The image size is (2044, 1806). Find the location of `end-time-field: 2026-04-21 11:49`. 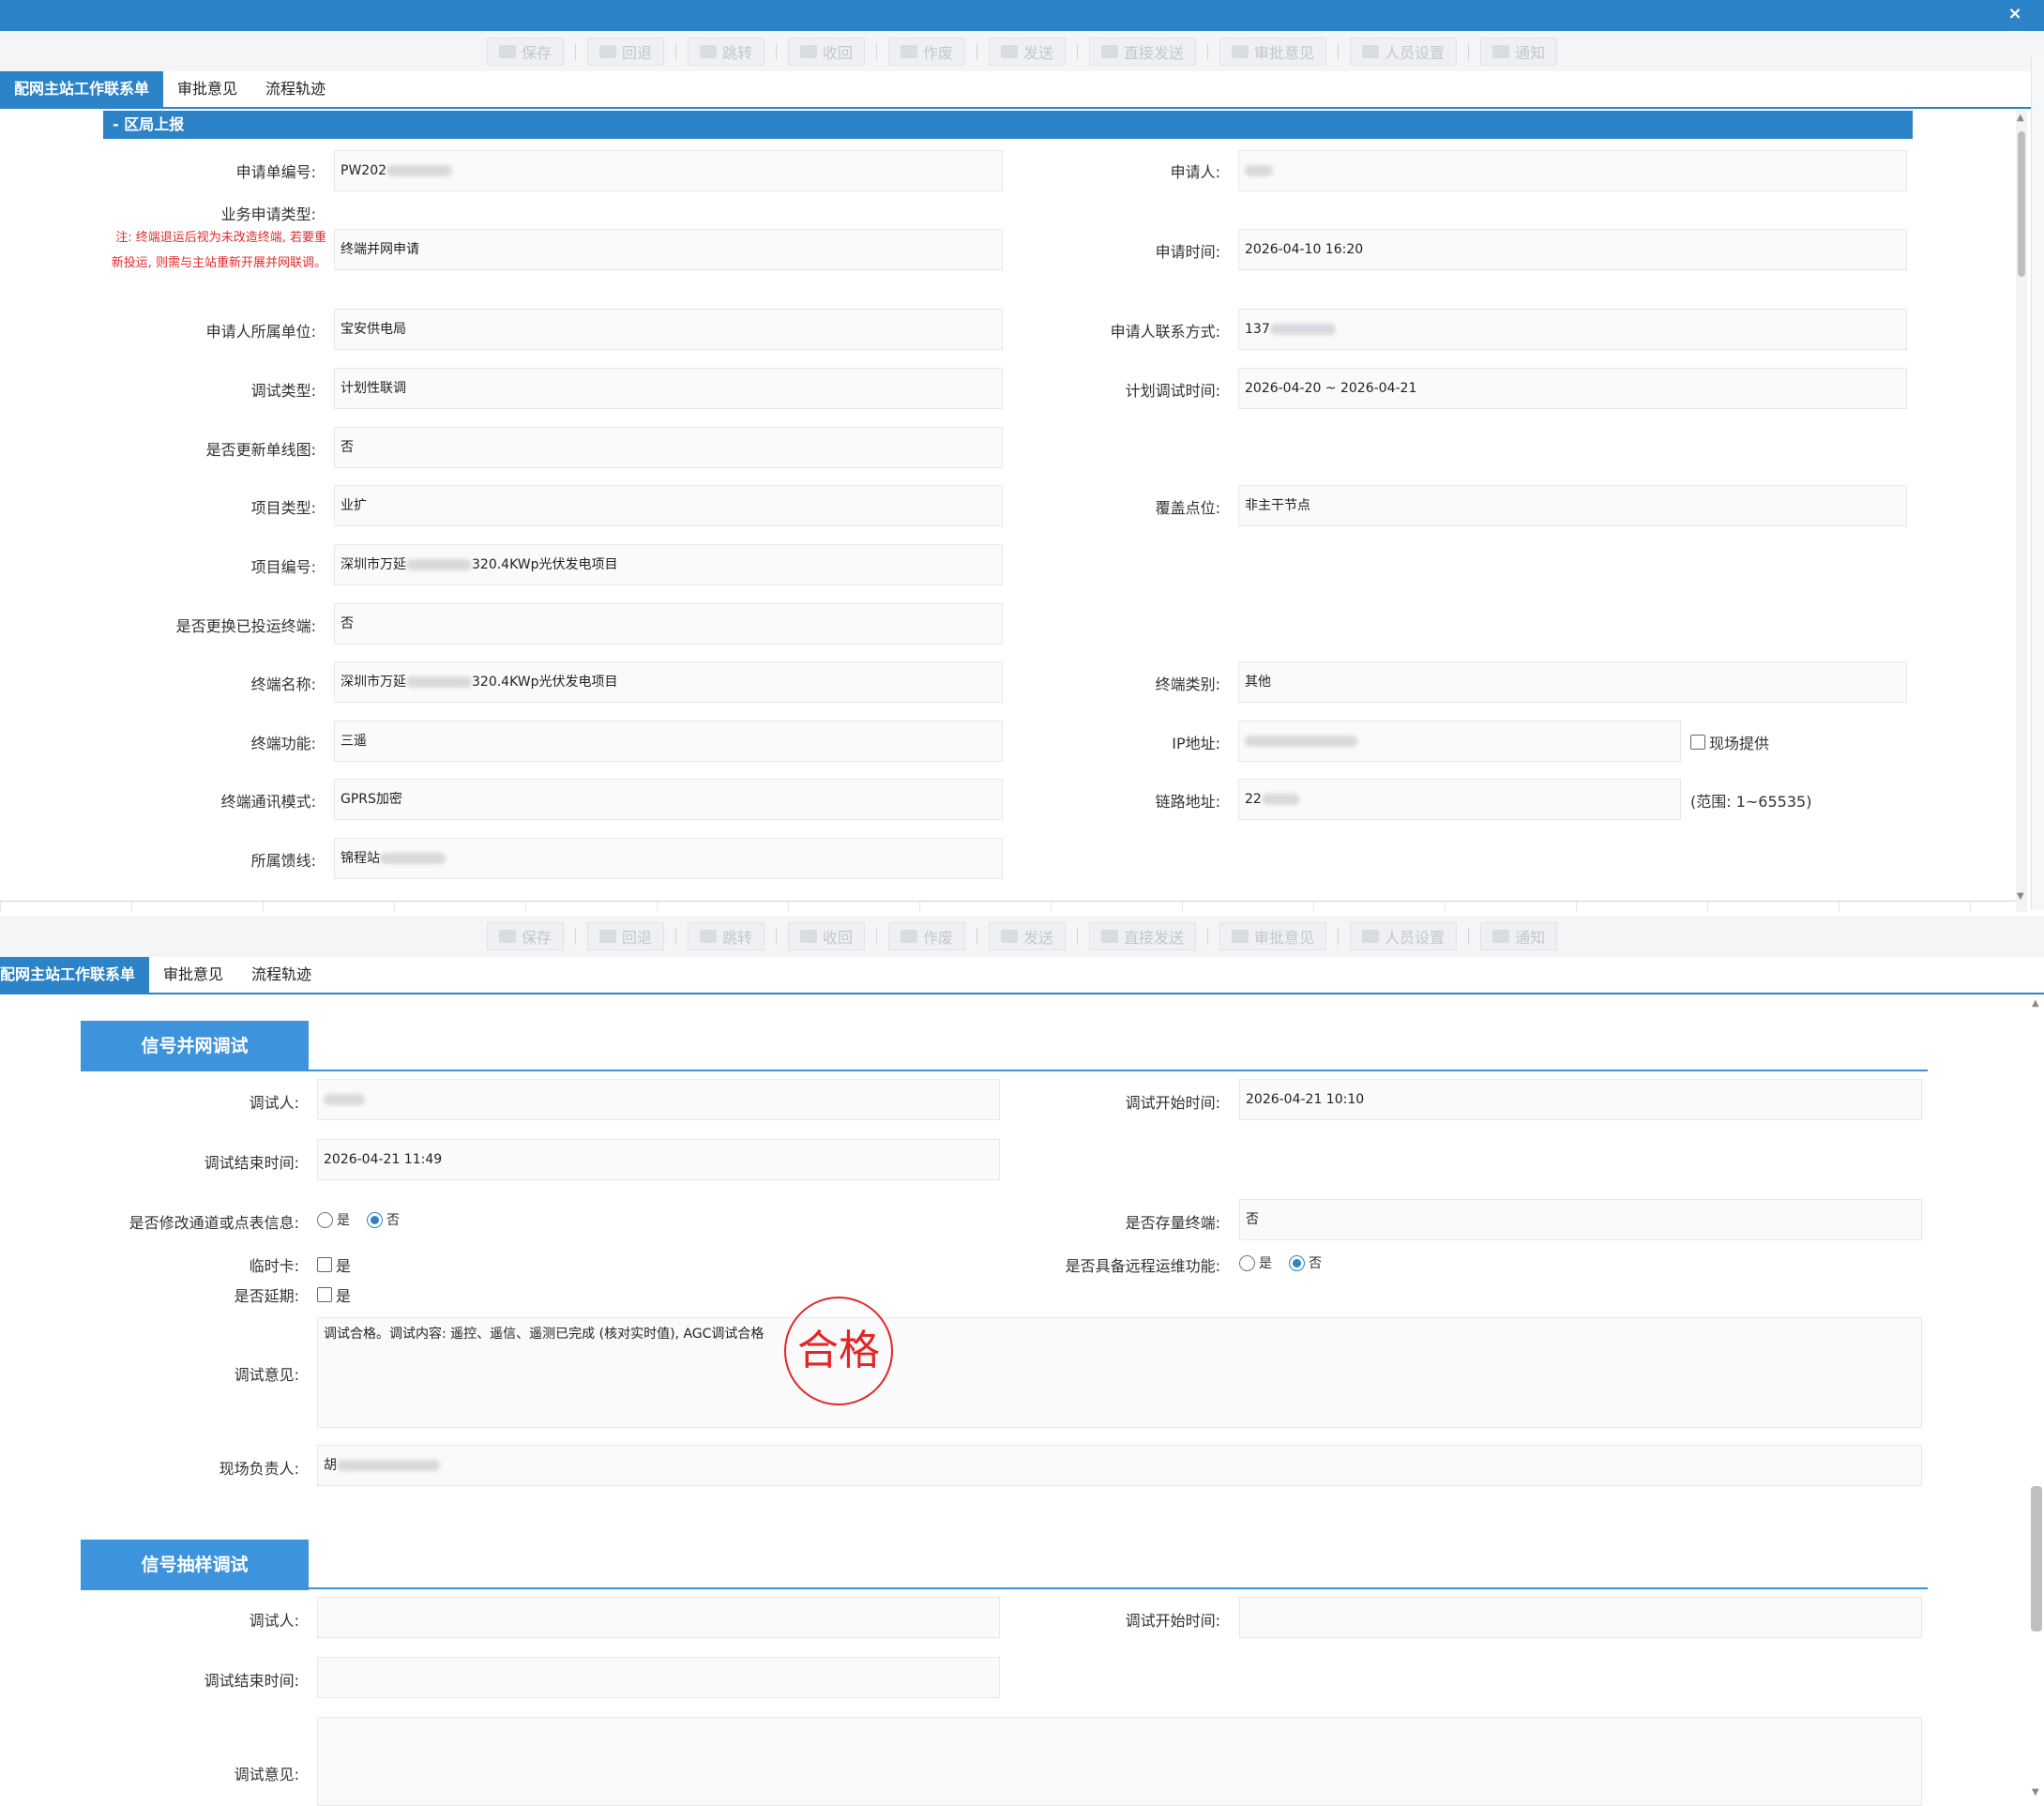

end-time-field: 2026-04-21 11:49 is located at coordinates (658, 1159).